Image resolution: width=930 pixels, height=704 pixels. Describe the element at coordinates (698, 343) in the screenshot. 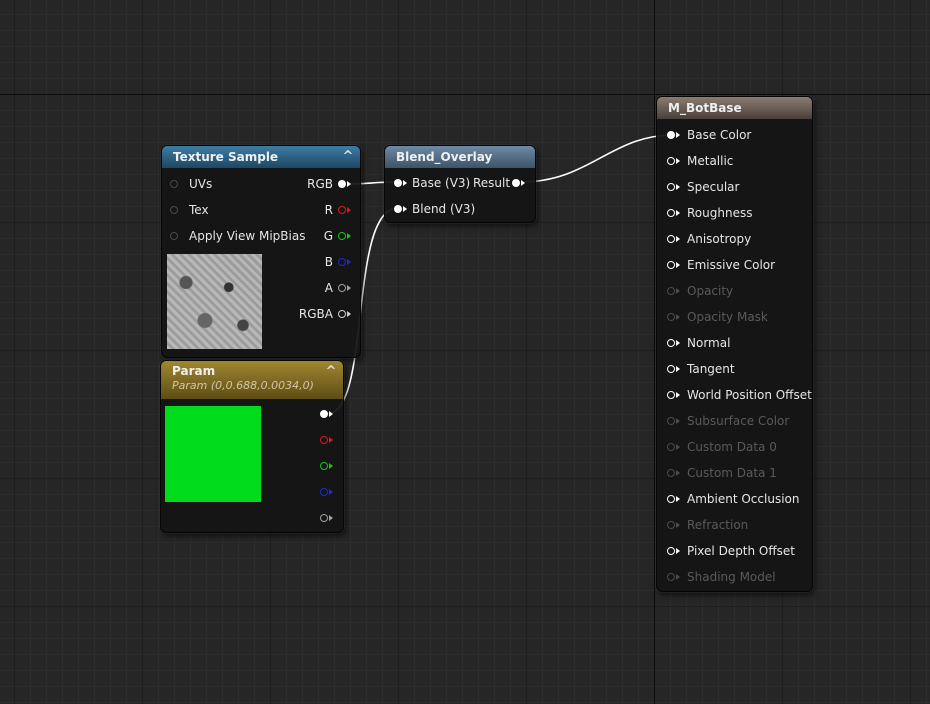

I see `material-input-normal: Normal` at that location.